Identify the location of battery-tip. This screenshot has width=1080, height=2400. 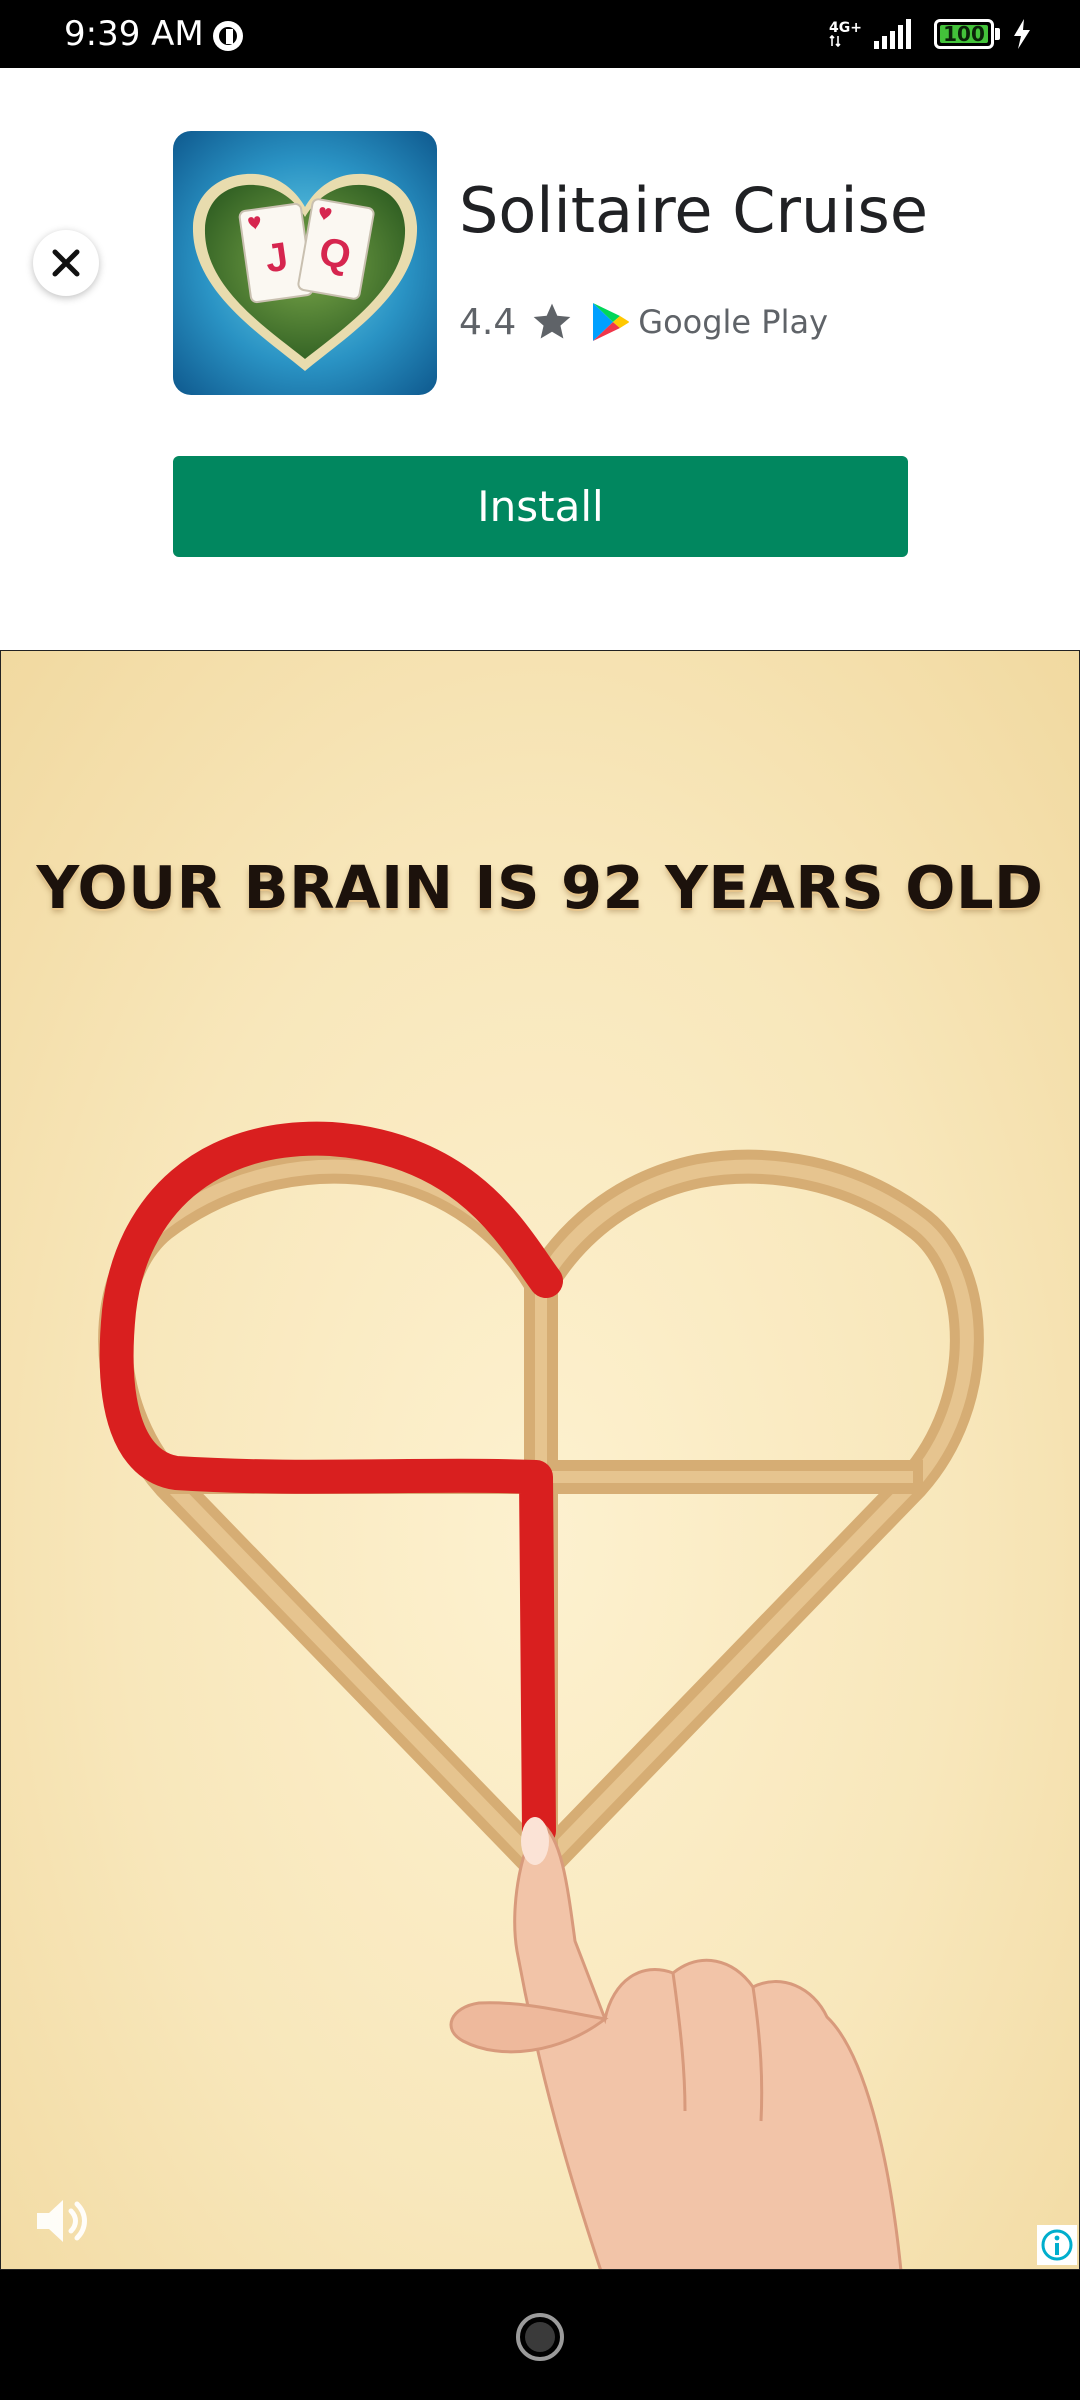
(997, 34).